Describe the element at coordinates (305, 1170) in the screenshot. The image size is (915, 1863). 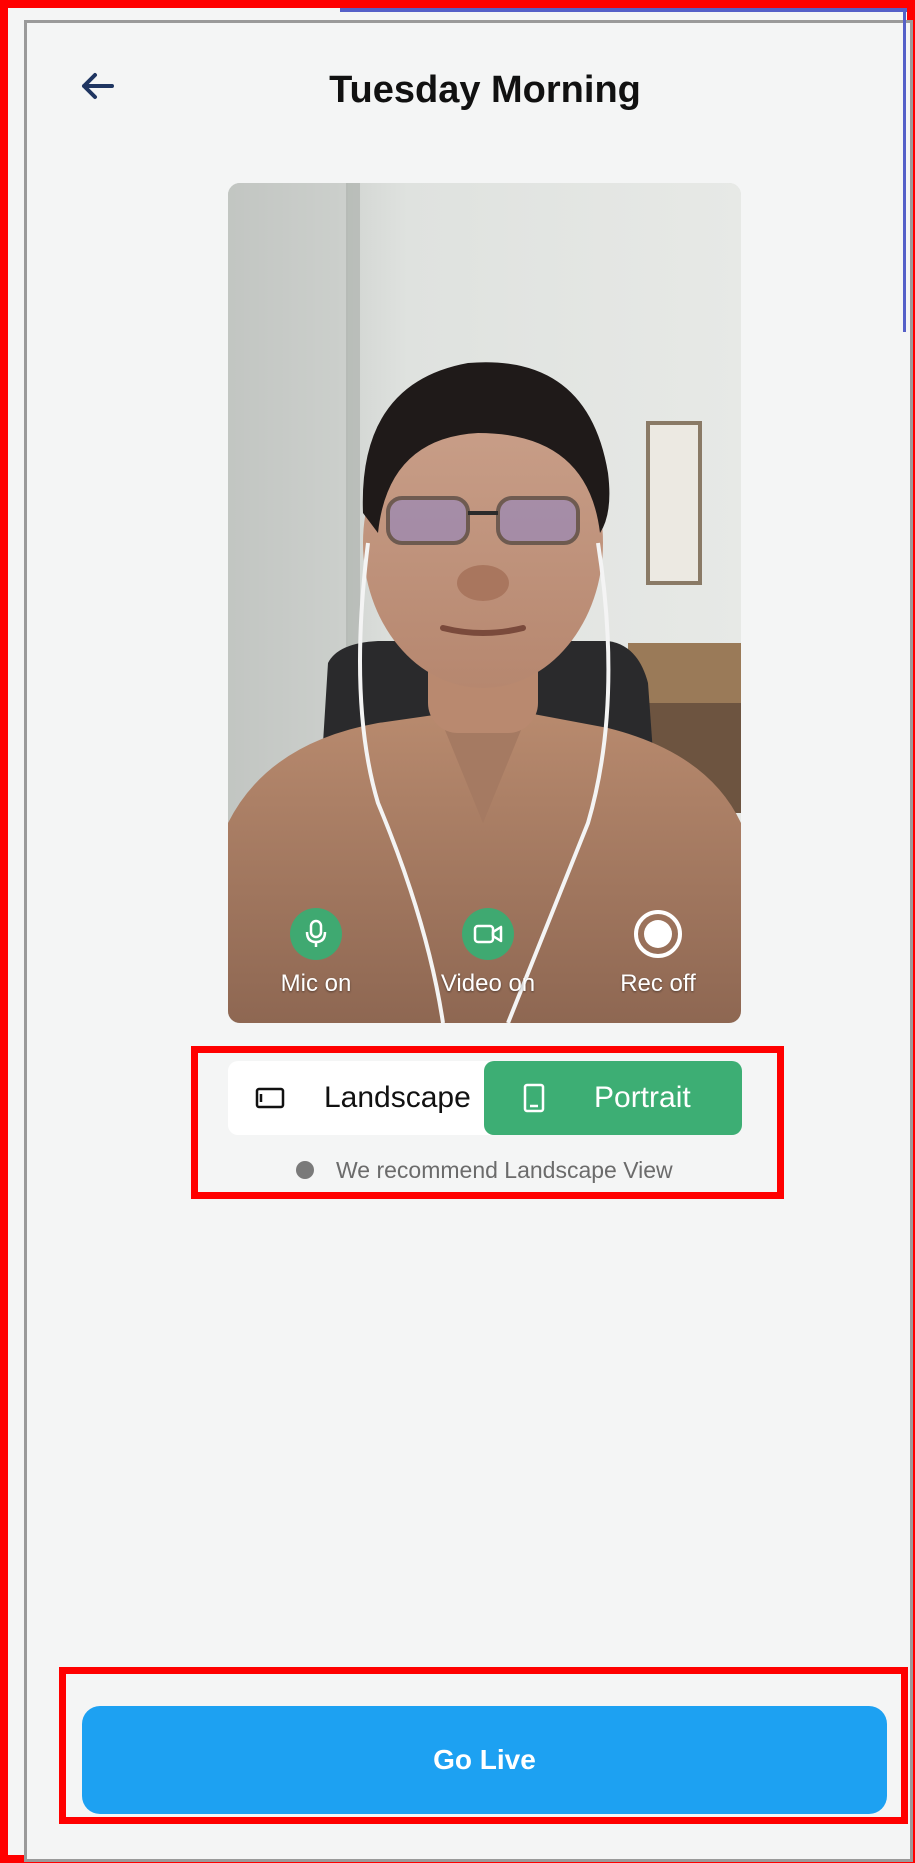
I see `info-dot-icon` at that location.